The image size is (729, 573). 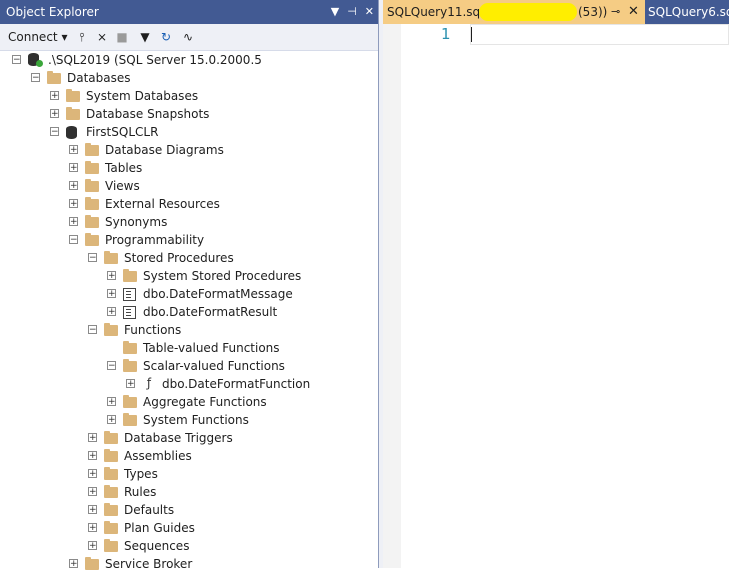 I want to click on tree-node: + Defaults, so click(x=189, y=510).